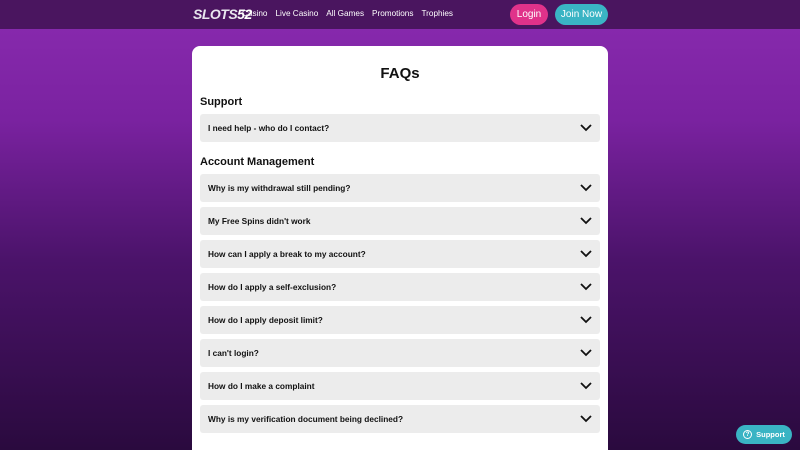 The height and width of the screenshot is (450, 800). Describe the element at coordinates (265, 320) in the screenshot. I see `faq-question: How do I apply deposit limit?` at that location.